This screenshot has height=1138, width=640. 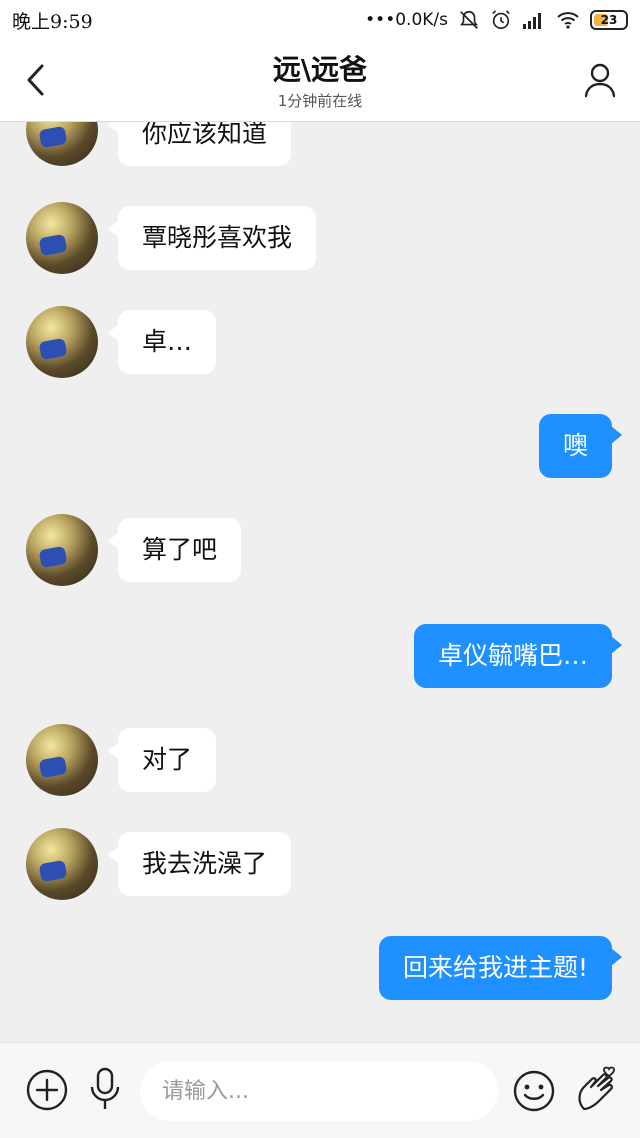 I want to click on emoji-icon, so click(x=534, y=1091).